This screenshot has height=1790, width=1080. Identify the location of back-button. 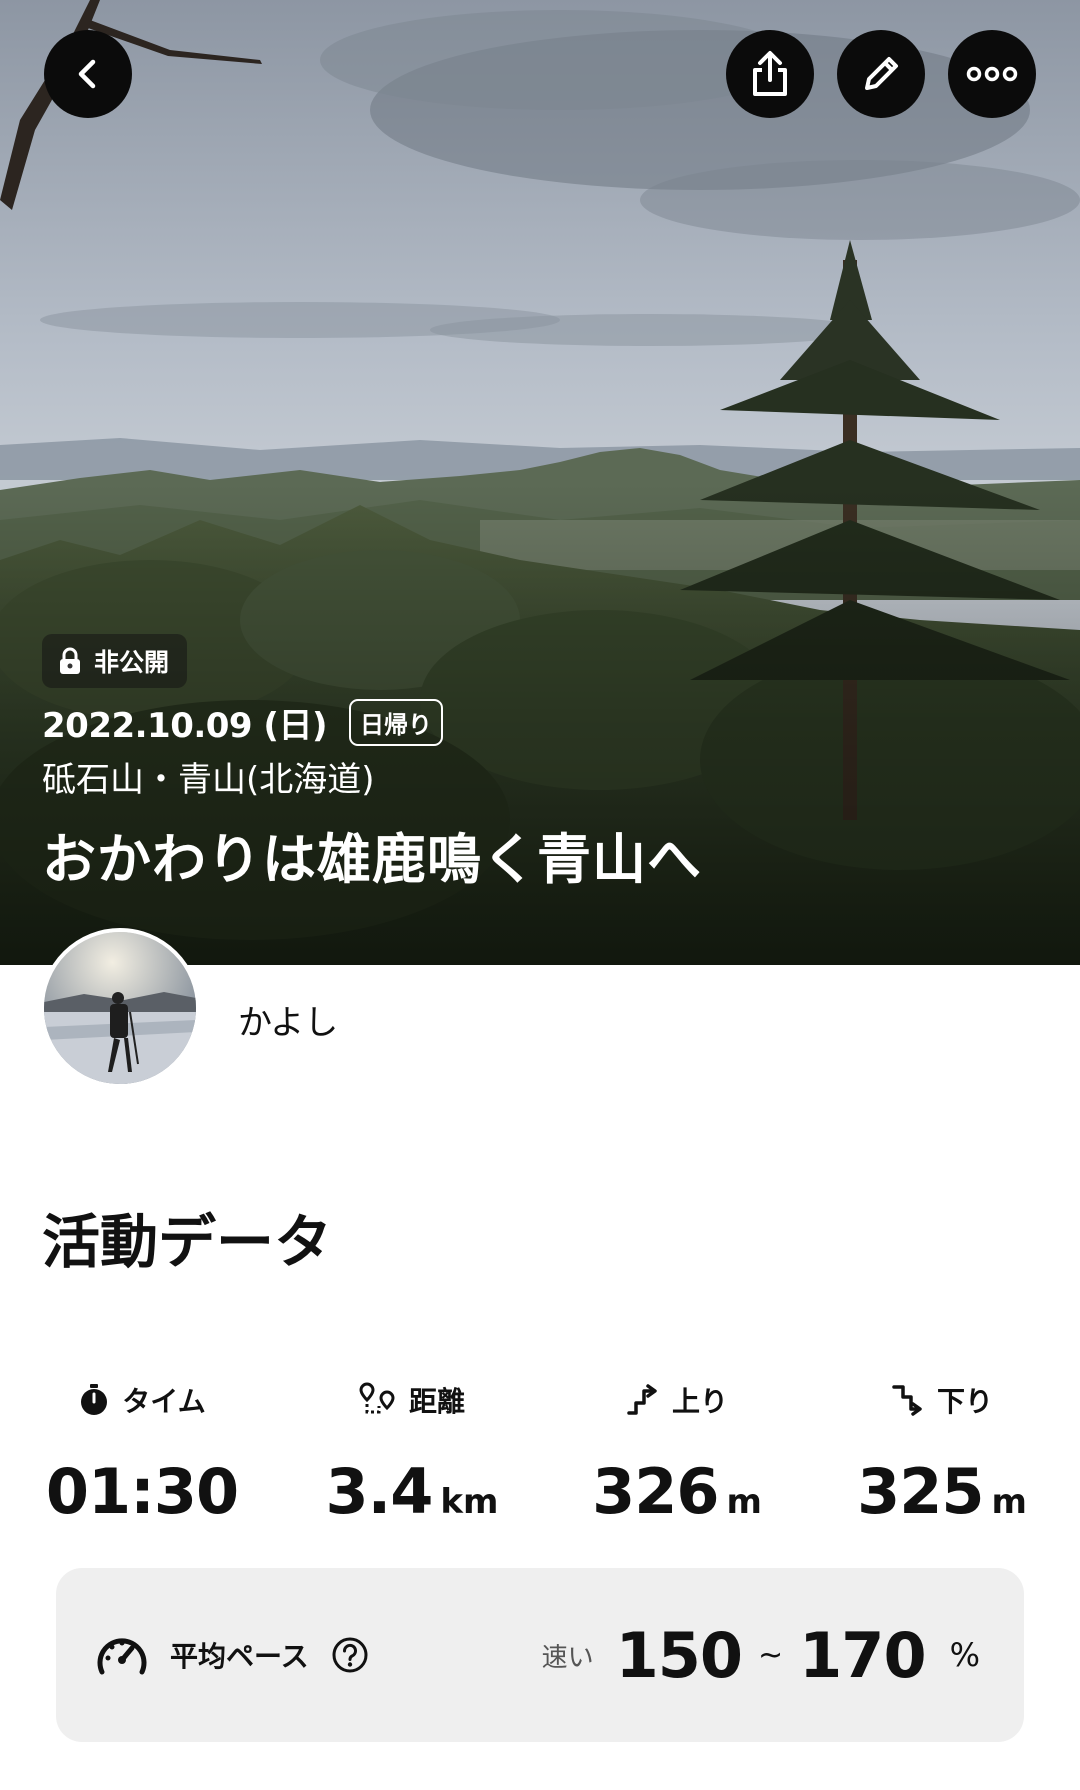
(88, 74).